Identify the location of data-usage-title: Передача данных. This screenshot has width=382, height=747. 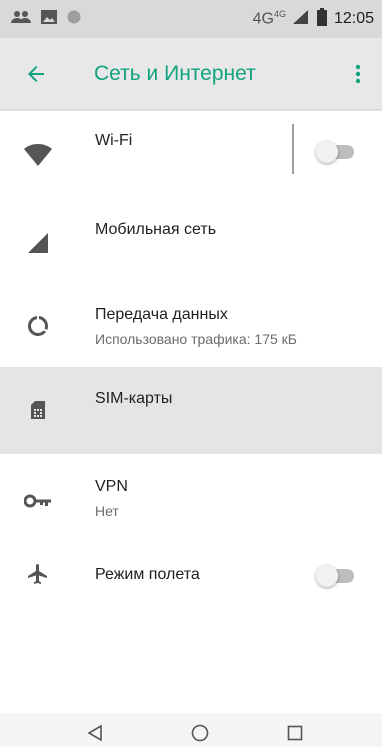
(161, 314).